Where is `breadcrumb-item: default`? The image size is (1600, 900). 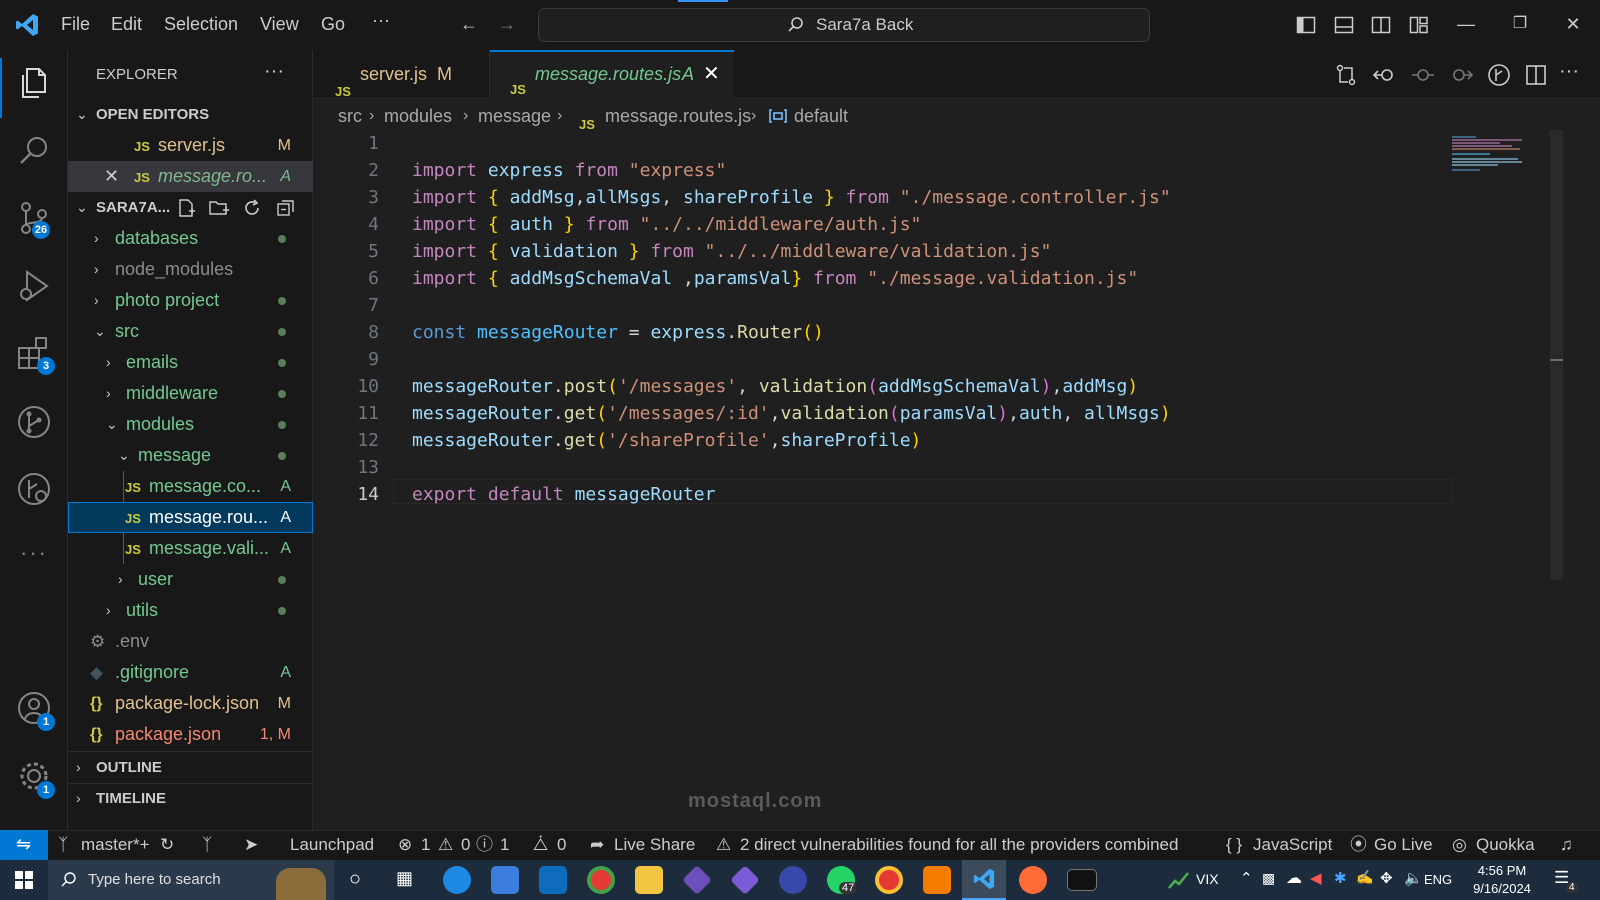 breadcrumb-item: default is located at coordinates (821, 116).